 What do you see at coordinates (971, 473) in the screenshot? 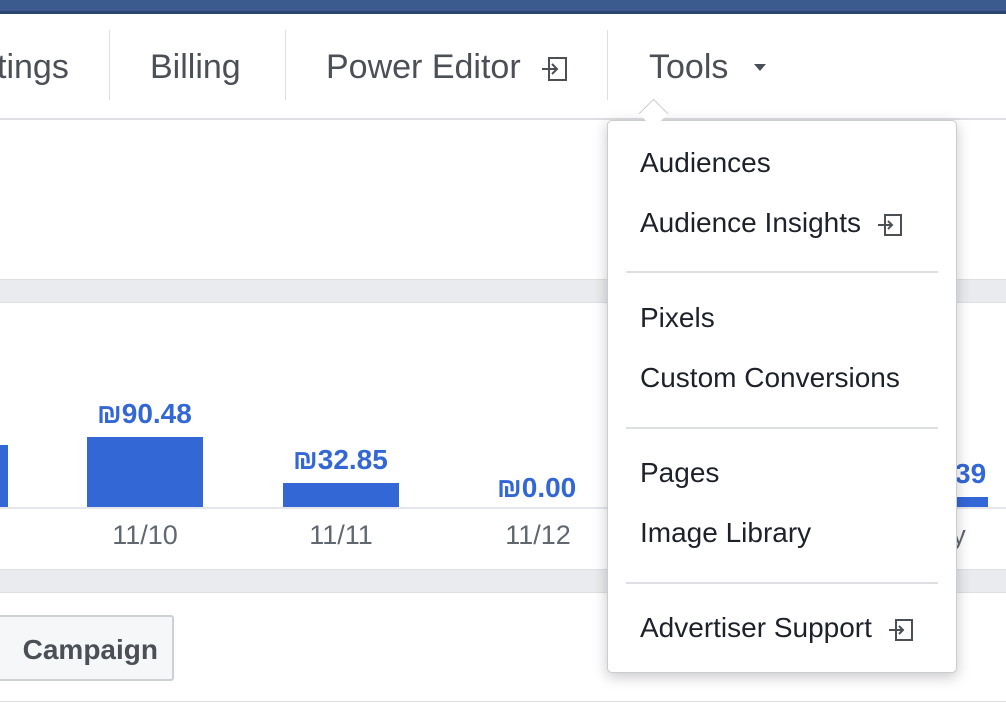
I see `chart-data-label: 39` at bounding box center [971, 473].